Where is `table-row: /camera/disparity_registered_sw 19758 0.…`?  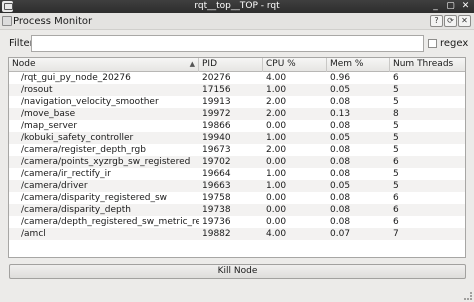 table-row: /camera/disparity_registered_sw 19758 0.… is located at coordinates (237, 198).